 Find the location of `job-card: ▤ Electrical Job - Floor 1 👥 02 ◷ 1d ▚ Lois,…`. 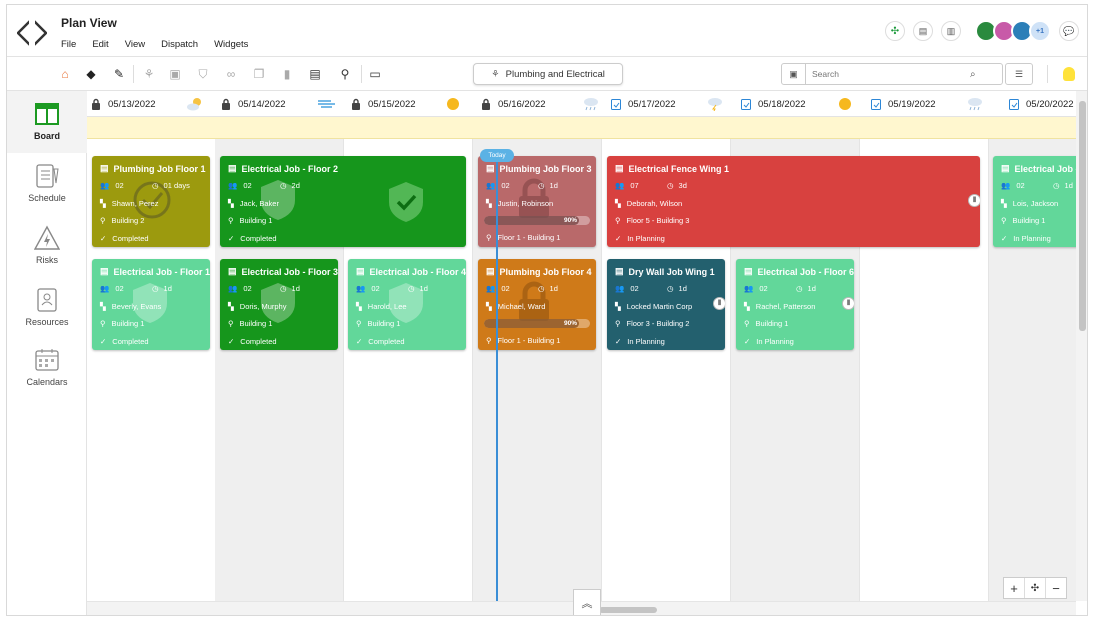

job-card: ▤ Electrical Job - Floor 1 👥 02 ◷ 1d ▚ Lois,… is located at coordinates (1034, 201).